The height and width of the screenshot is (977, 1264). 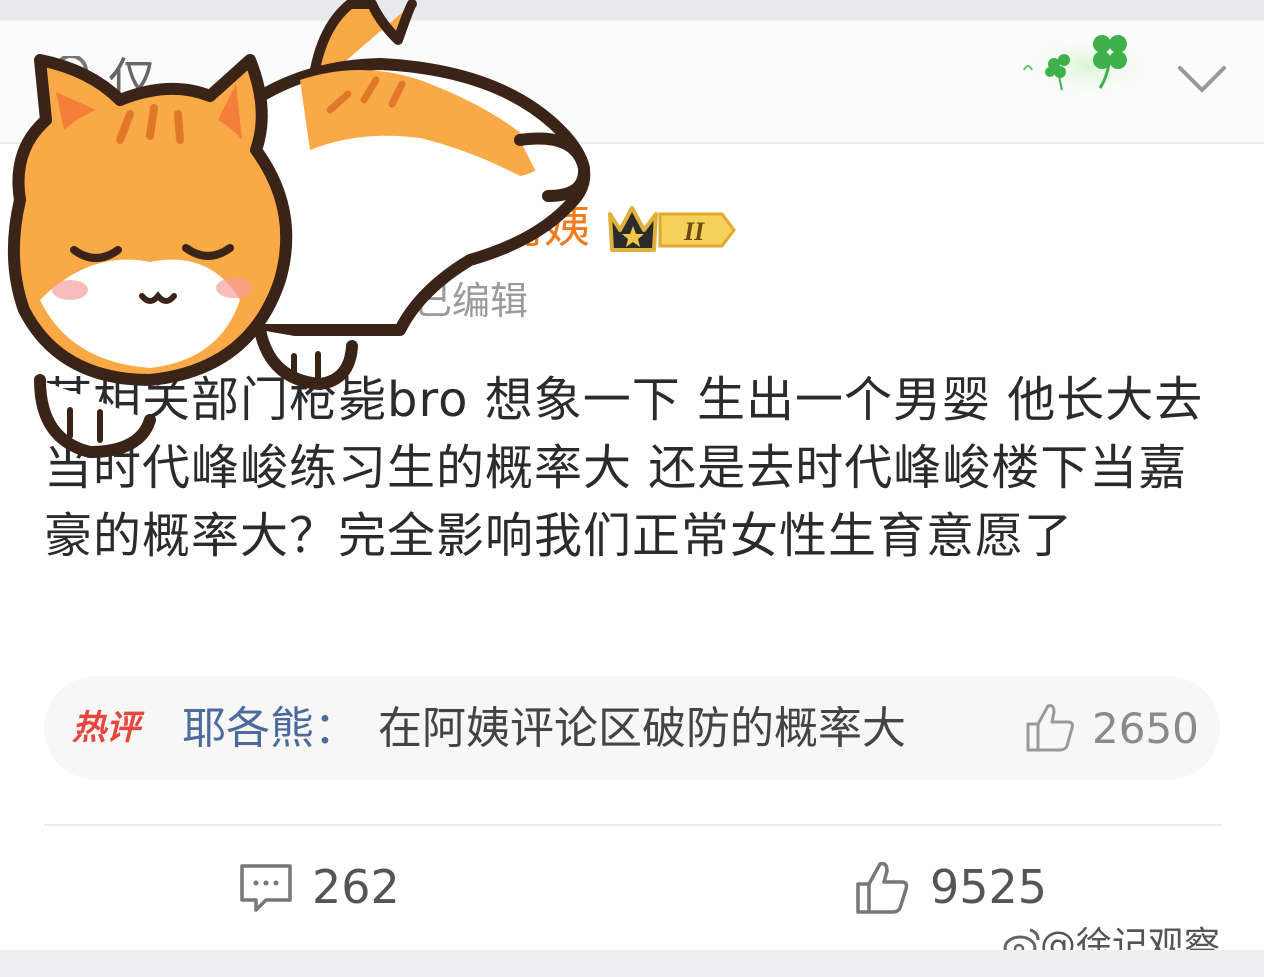 I want to click on reply-count: 262, so click(x=356, y=887).